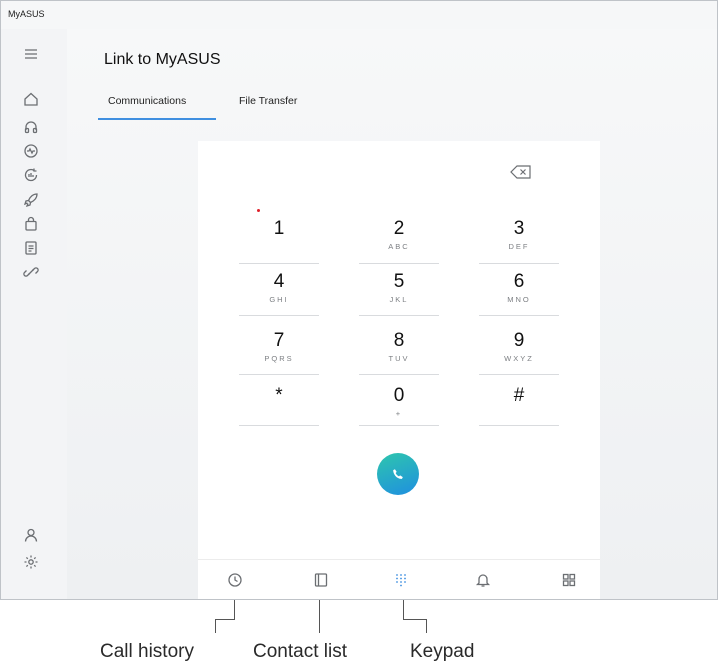 The image size is (718, 667). What do you see at coordinates (519, 241) in the screenshot?
I see `key-3: 3 DEF` at bounding box center [519, 241].